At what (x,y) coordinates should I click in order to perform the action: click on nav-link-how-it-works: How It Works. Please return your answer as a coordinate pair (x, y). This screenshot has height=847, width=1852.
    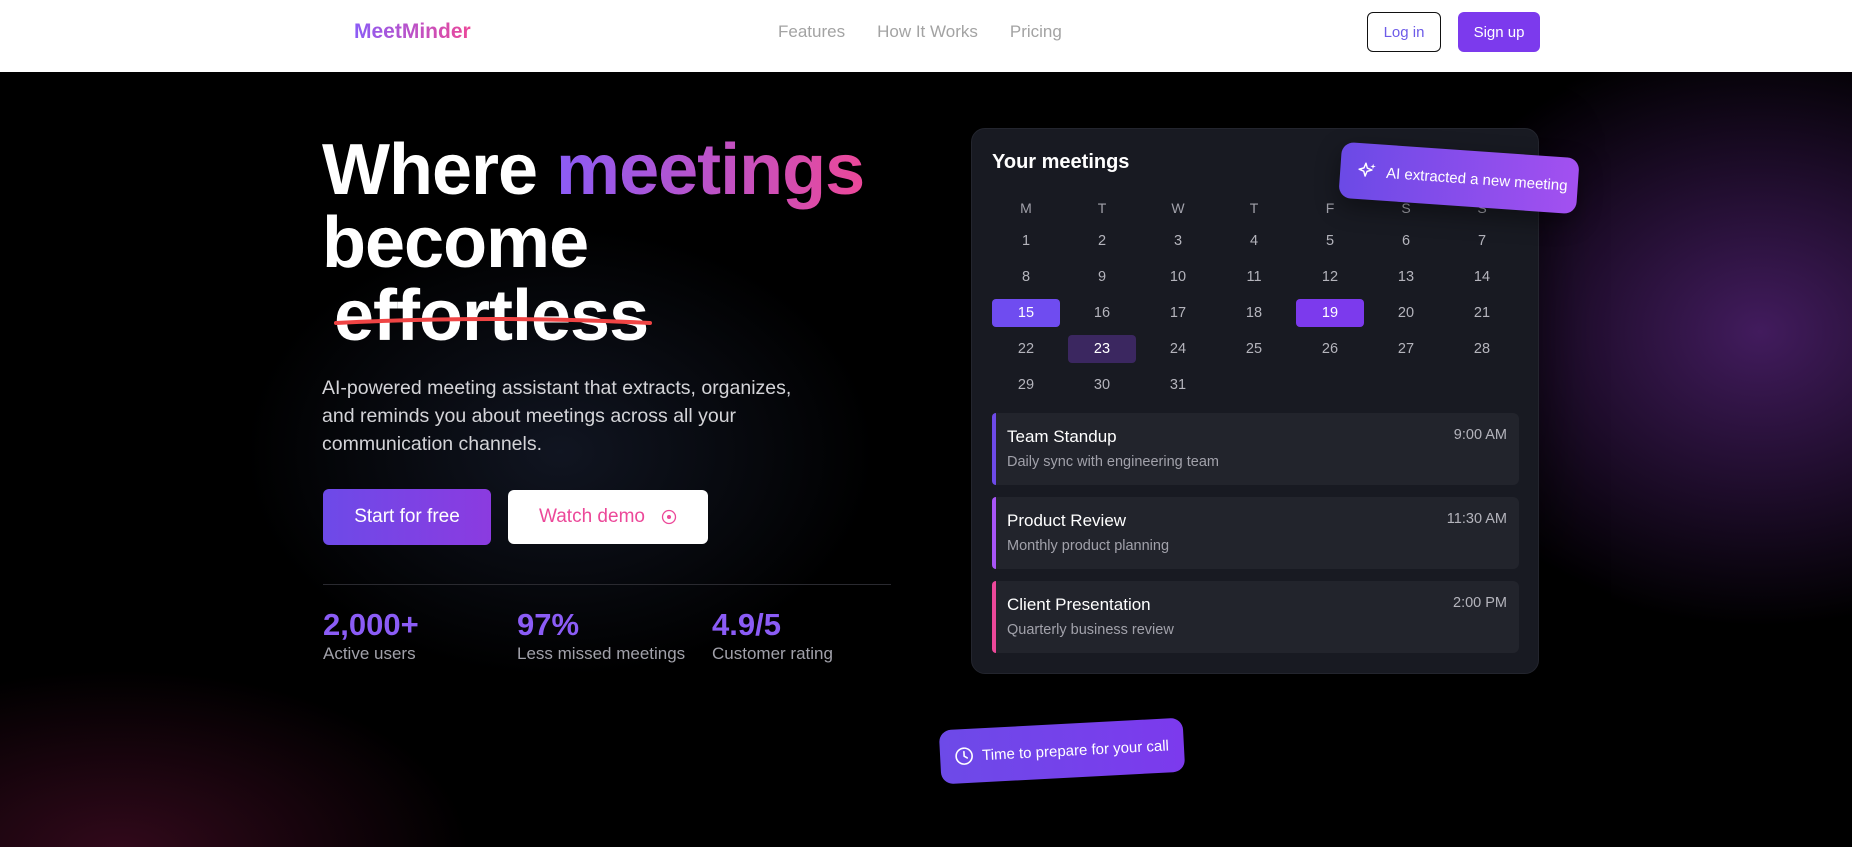
    Looking at the image, I should click on (927, 32).